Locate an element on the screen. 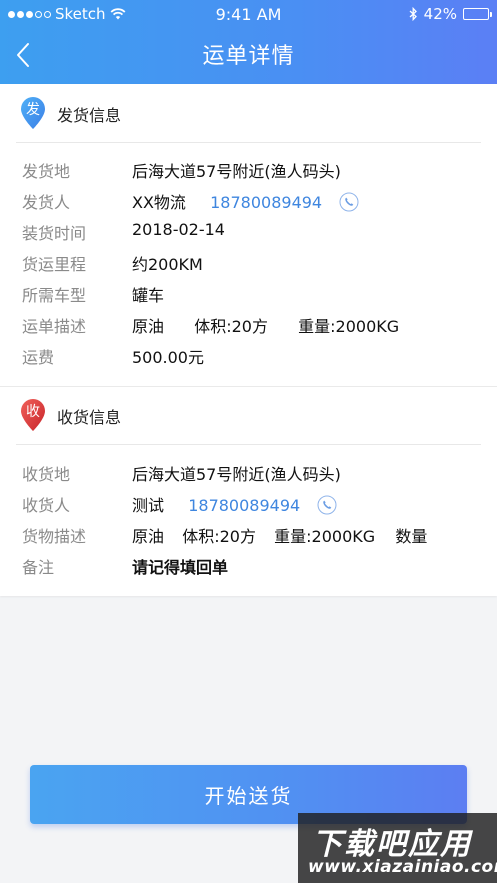 Image resolution: width=497 pixels, height=883 pixels. receiver-value: 测试 18780089494 is located at coordinates (234, 504).